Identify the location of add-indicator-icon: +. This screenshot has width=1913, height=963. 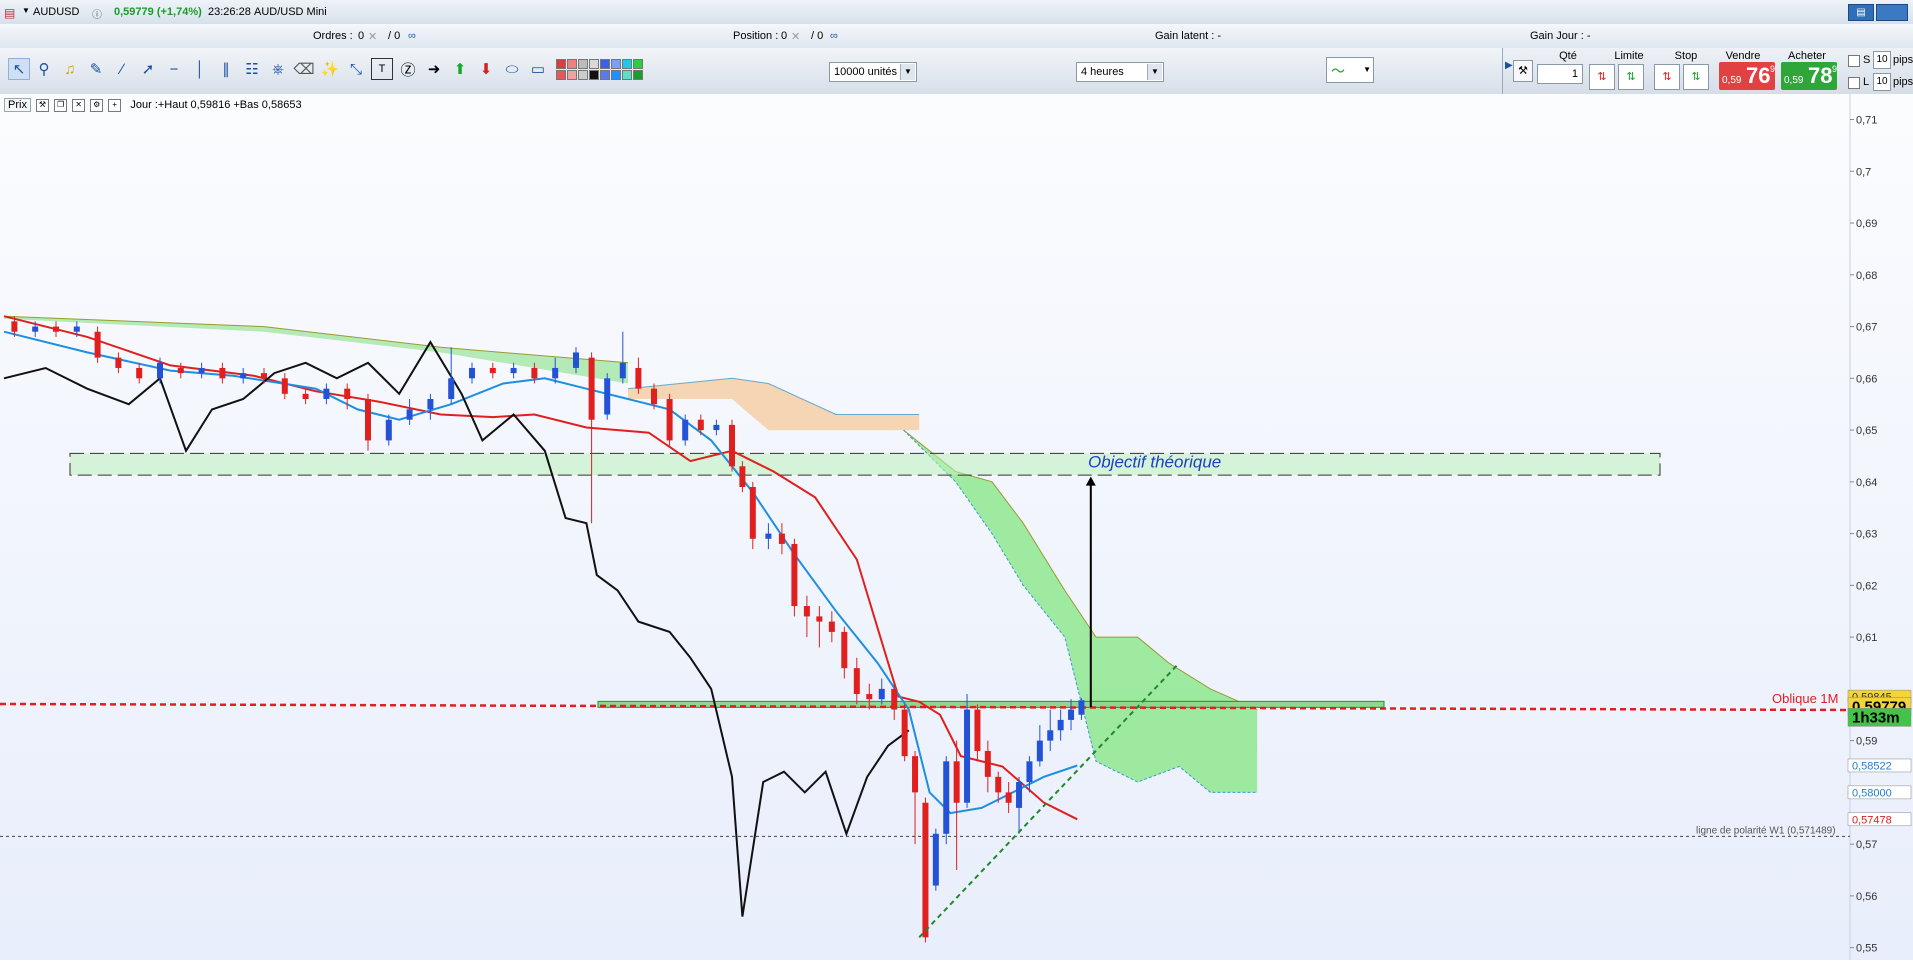
(115, 105).